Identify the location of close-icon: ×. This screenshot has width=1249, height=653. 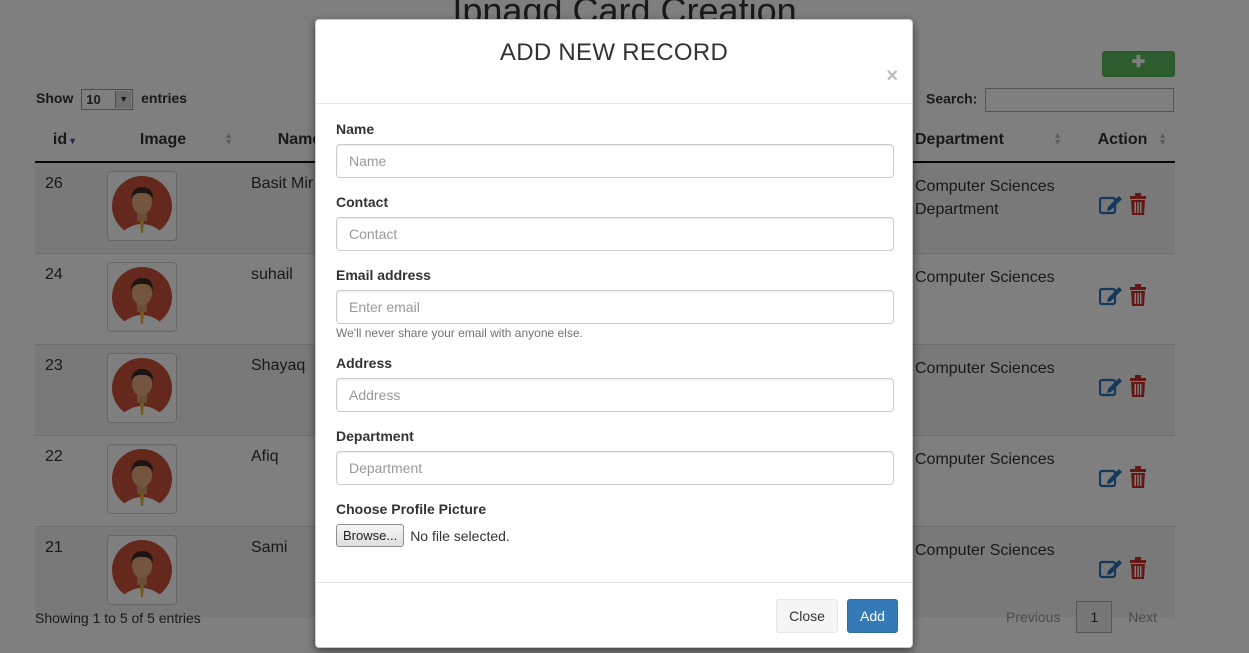
(892, 76).